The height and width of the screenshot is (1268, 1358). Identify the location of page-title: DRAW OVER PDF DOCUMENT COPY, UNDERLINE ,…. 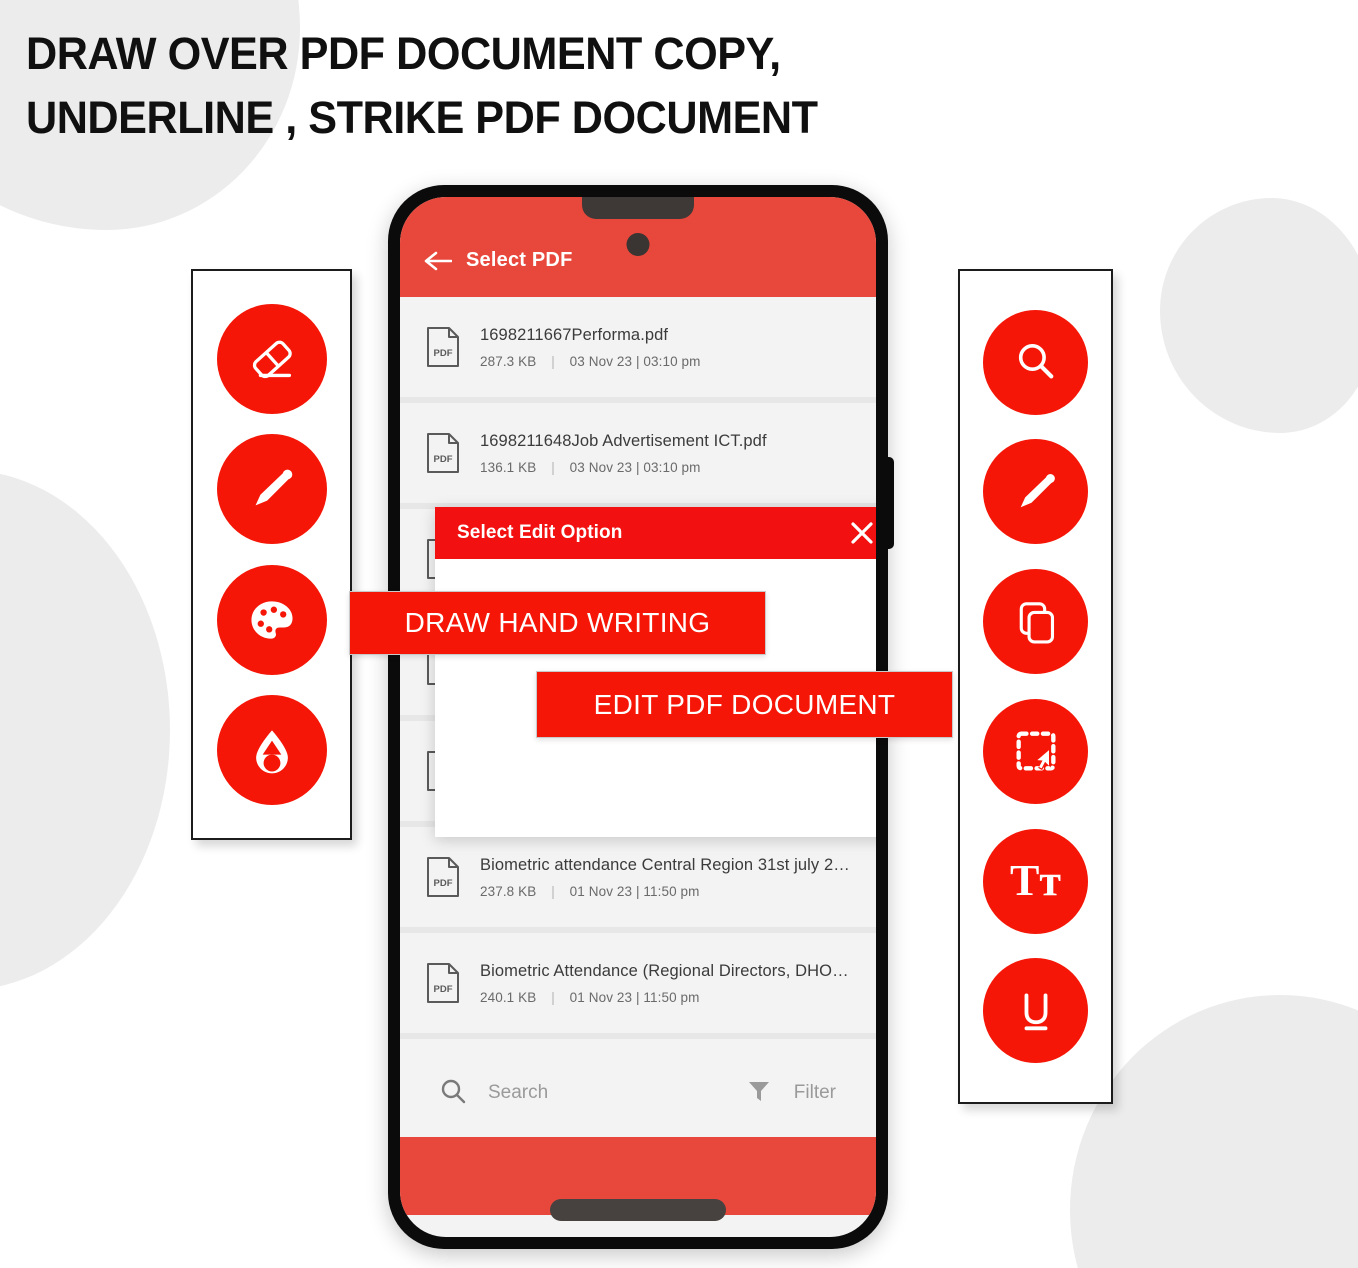
(554, 86).